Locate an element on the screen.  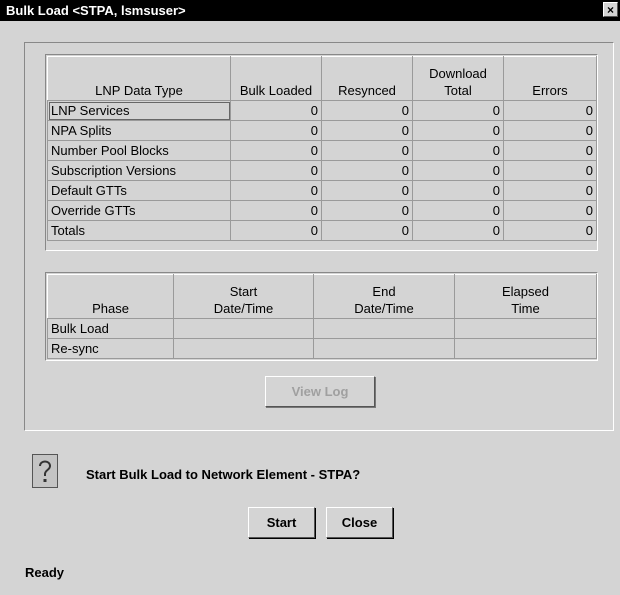
col-header-phase: Phase is located at coordinates (110, 296).